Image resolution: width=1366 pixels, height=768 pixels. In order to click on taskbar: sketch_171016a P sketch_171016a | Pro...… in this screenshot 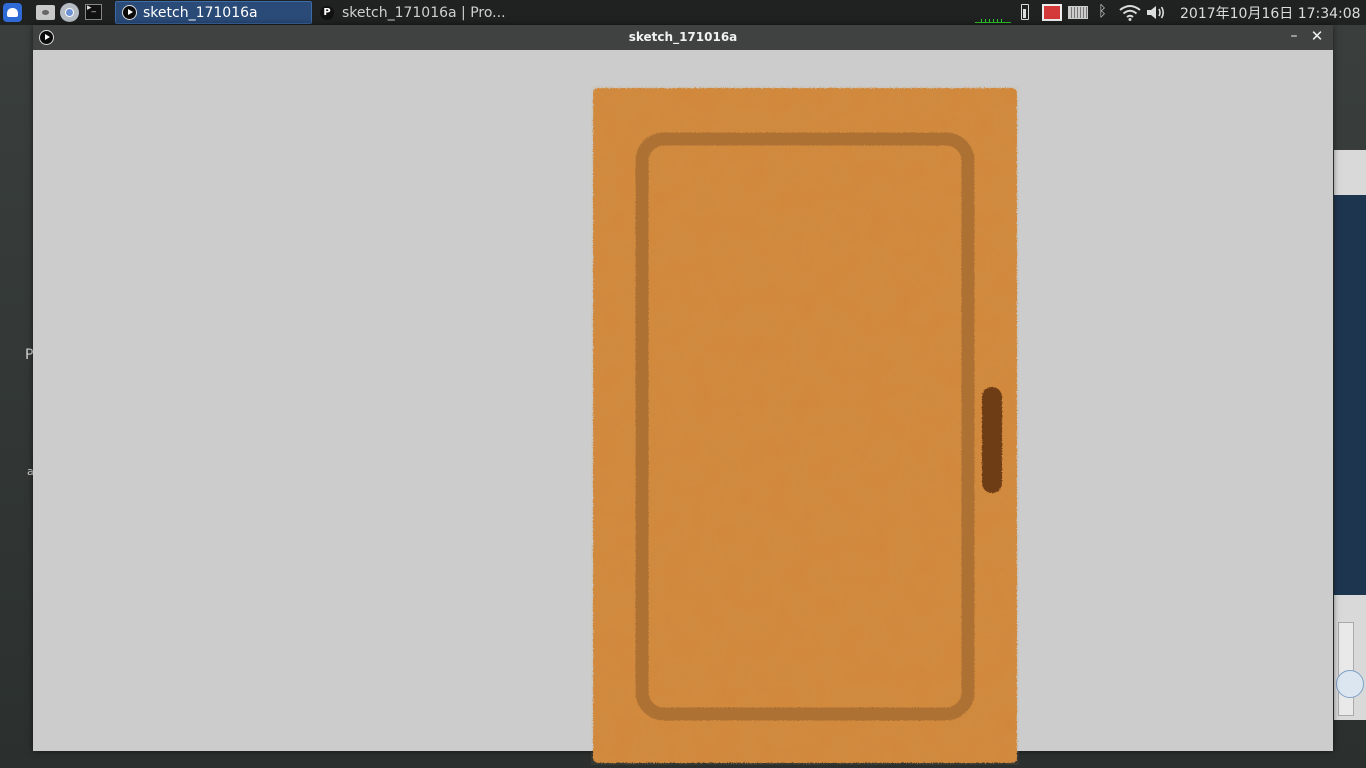, I will do `click(683, 12)`.